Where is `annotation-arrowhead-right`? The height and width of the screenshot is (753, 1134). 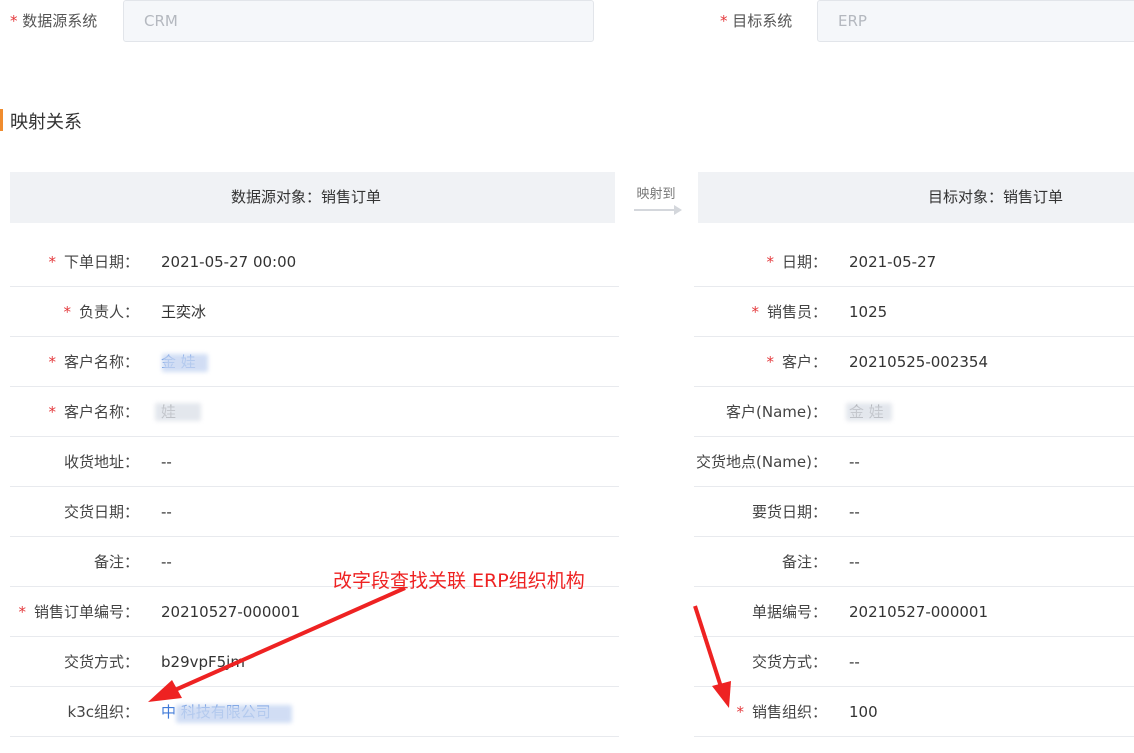 annotation-arrowhead-right is located at coordinates (721, 694).